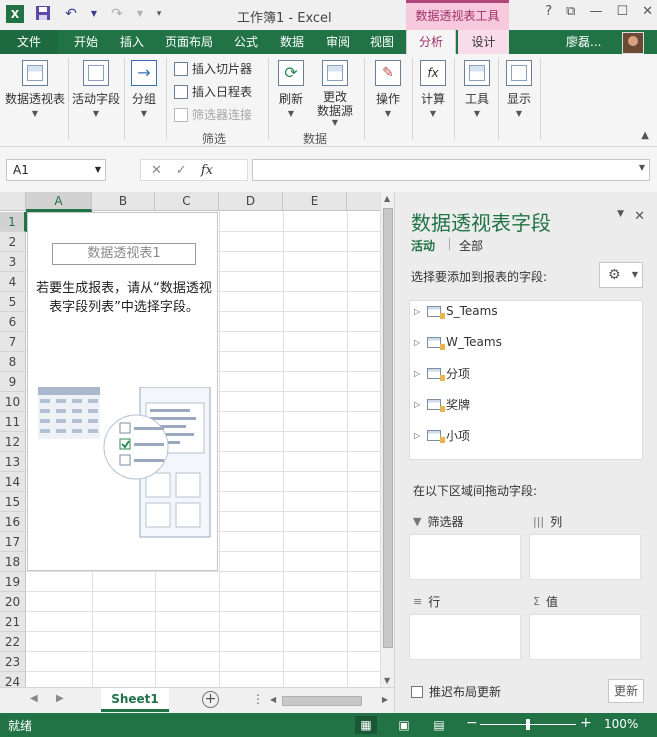 This screenshot has width=657, height=737. I want to click on field-item: ▷ 小项, so click(442, 435).